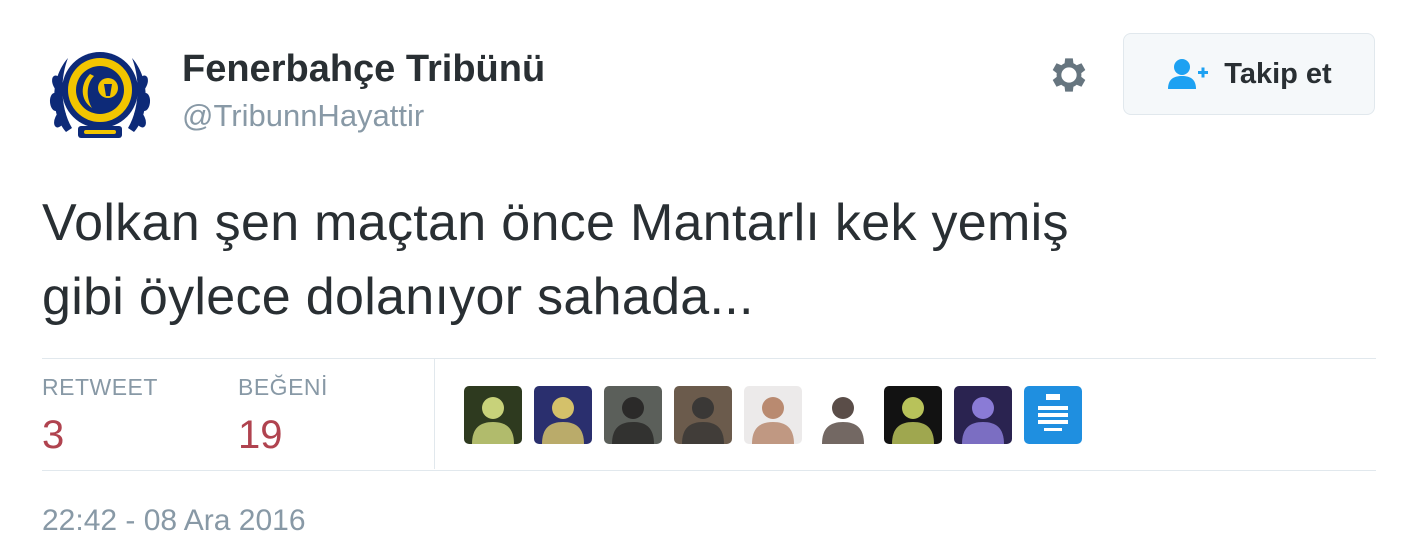 This screenshot has height=555, width=1410. I want to click on like-label: BEĞENİ, so click(283, 387).